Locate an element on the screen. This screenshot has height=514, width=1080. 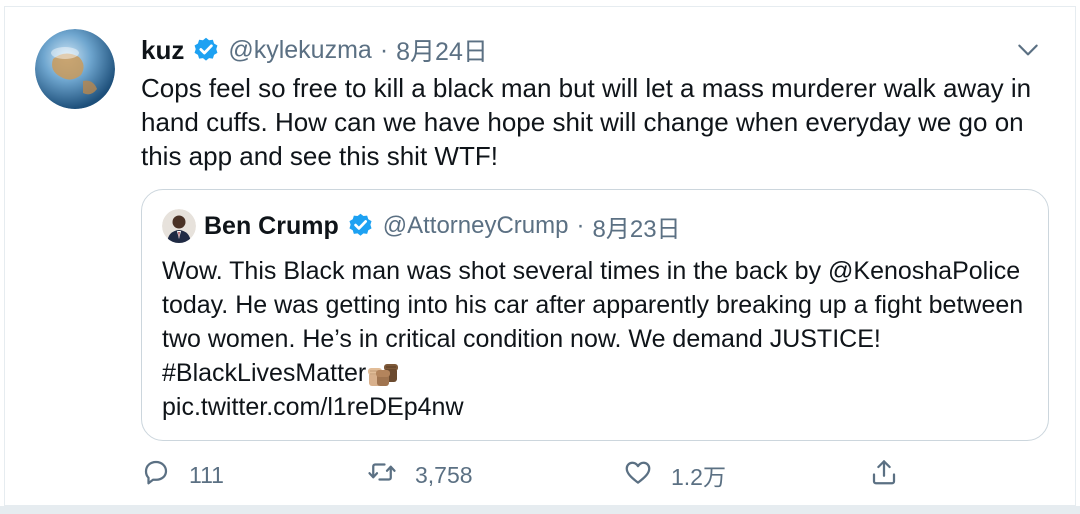
handle: @kylekuzma is located at coordinates (299, 50).